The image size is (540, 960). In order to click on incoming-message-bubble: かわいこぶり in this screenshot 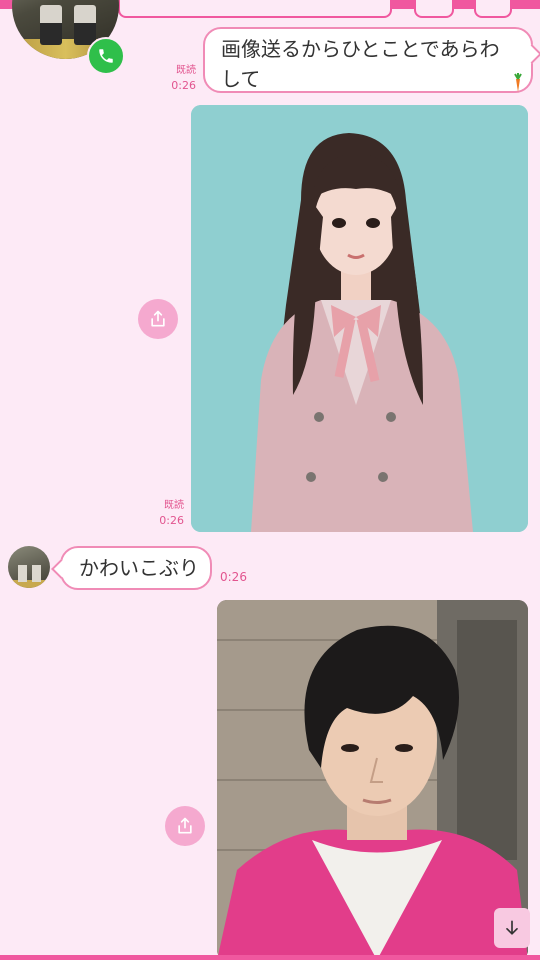, I will do `click(131, 568)`.